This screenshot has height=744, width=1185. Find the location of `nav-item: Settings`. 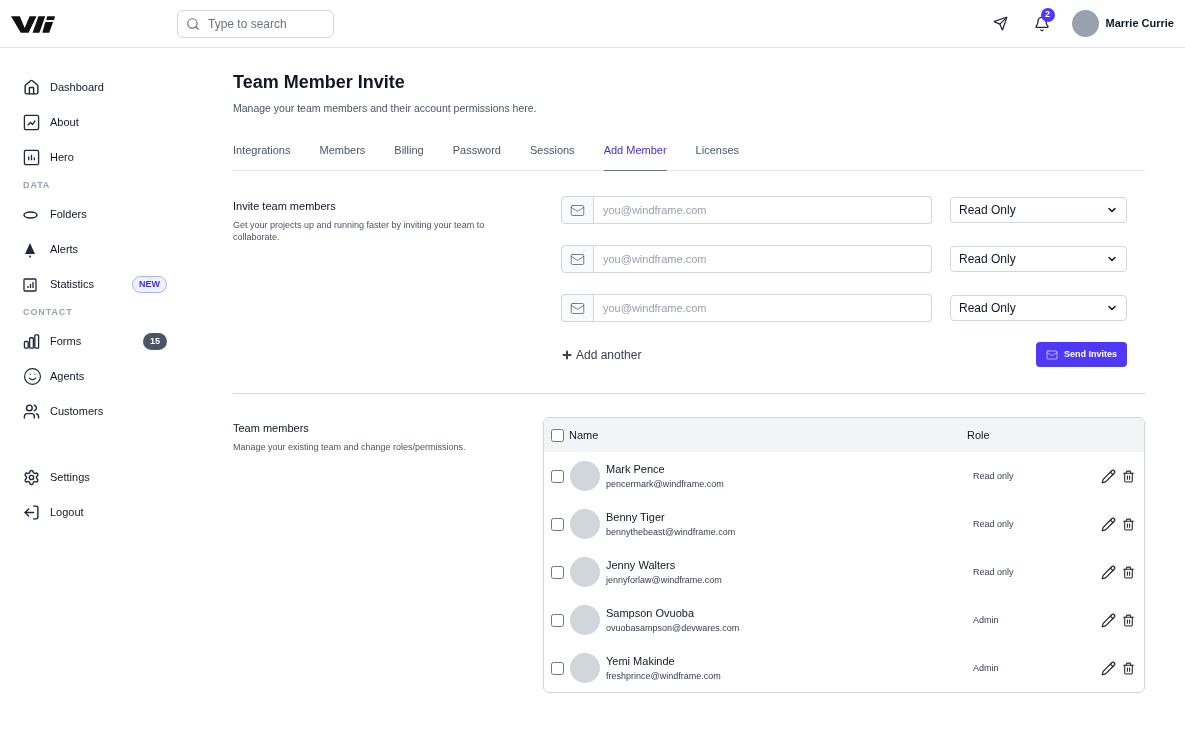

nav-item: Settings is located at coordinates (95, 477).